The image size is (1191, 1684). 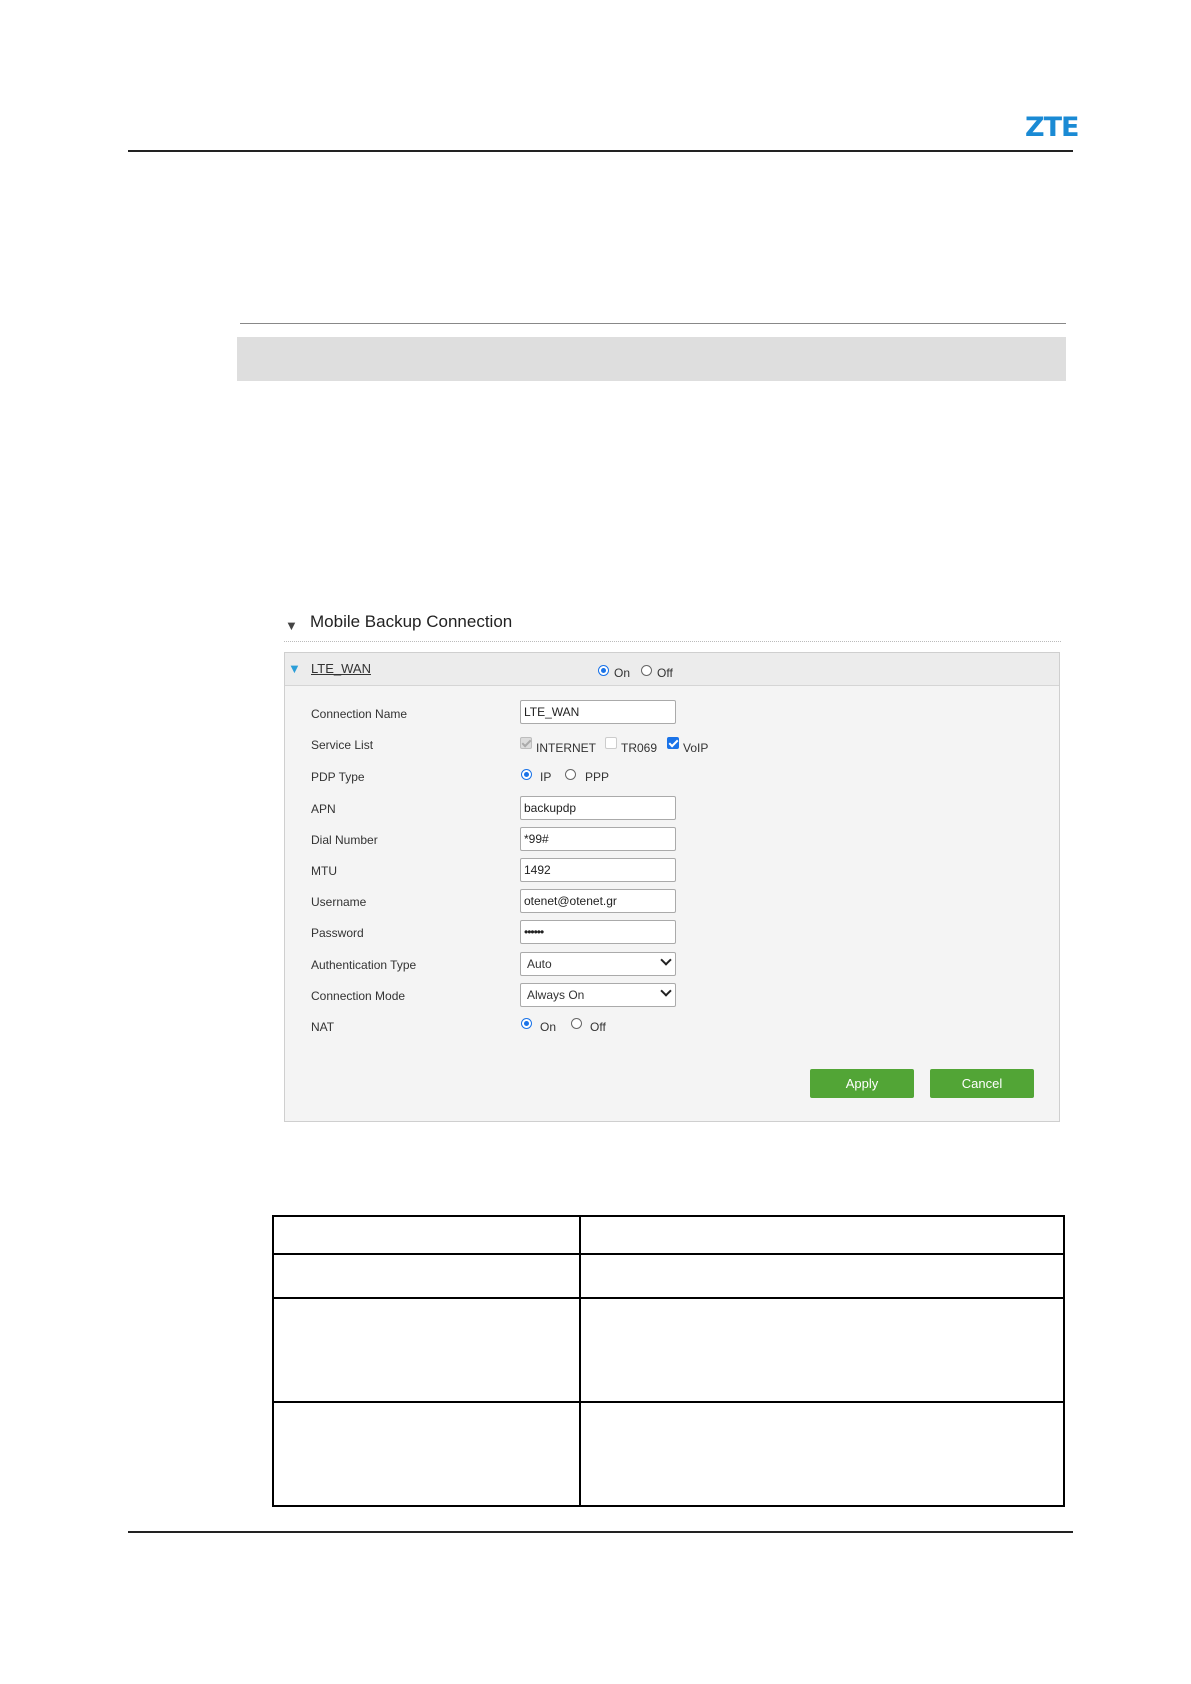 What do you see at coordinates (359, 714) in the screenshot?
I see `connection-name-label: Connection Name` at bounding box center [359, 714].